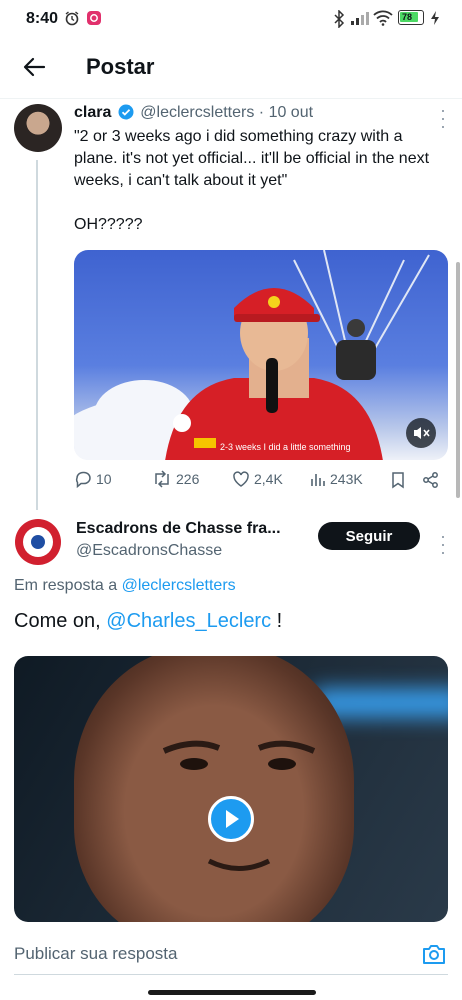  What do you see at coordinates (318, 480) in the screenshot?
I see `views-icon` at bounding box center [318, 480].